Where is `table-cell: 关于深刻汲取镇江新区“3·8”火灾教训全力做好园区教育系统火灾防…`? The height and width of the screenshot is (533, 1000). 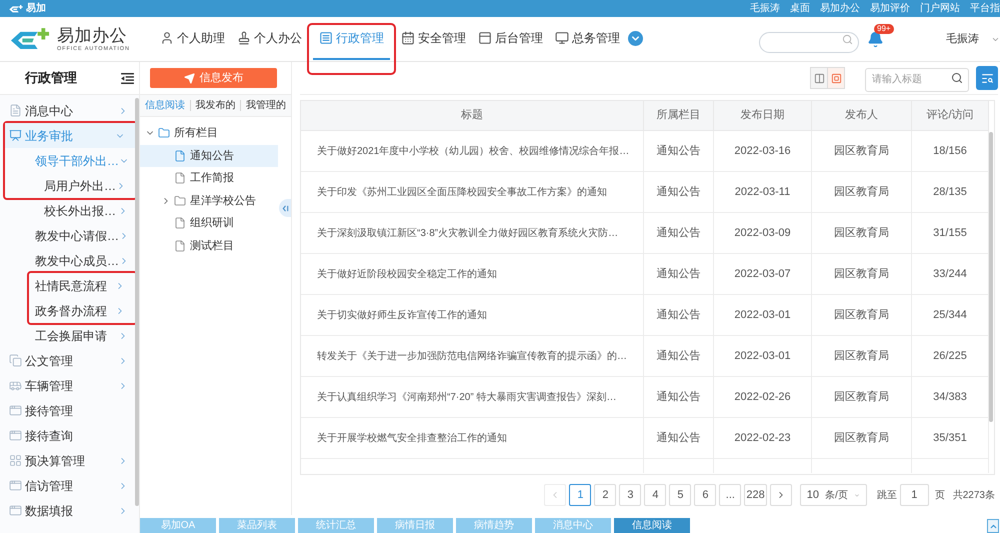 table-cell: 关于深刻汲取镇江新区“3·8”火灾教训全力做好园区教育系统火灾防… is located at coordinates (472, 233).